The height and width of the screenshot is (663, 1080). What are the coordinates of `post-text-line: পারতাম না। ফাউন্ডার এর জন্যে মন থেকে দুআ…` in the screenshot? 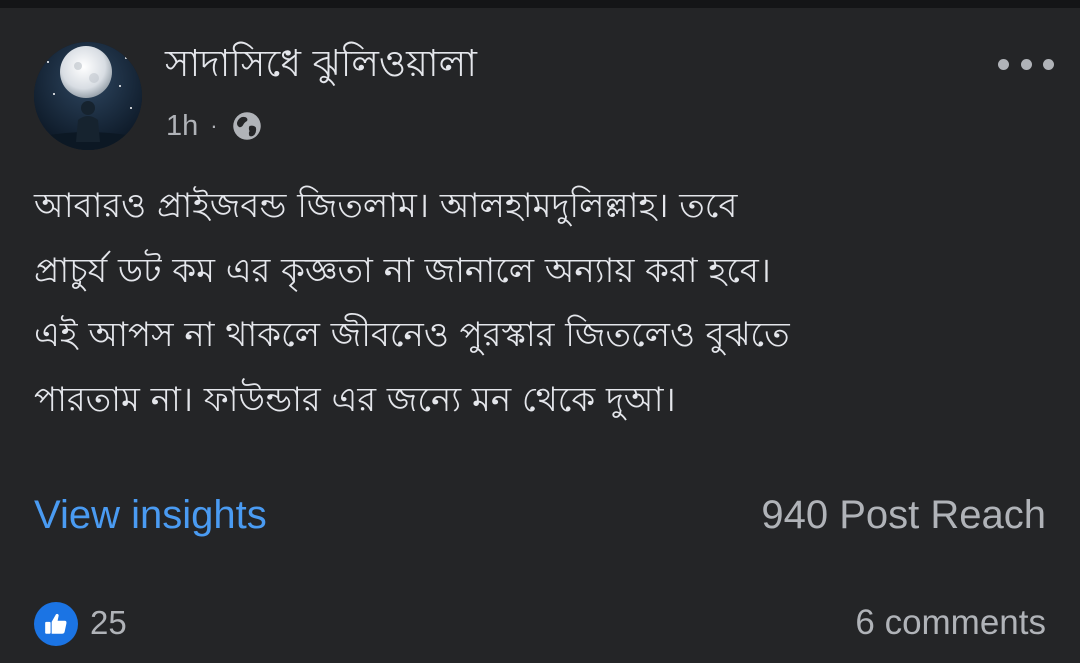 It's located at (355, 399).